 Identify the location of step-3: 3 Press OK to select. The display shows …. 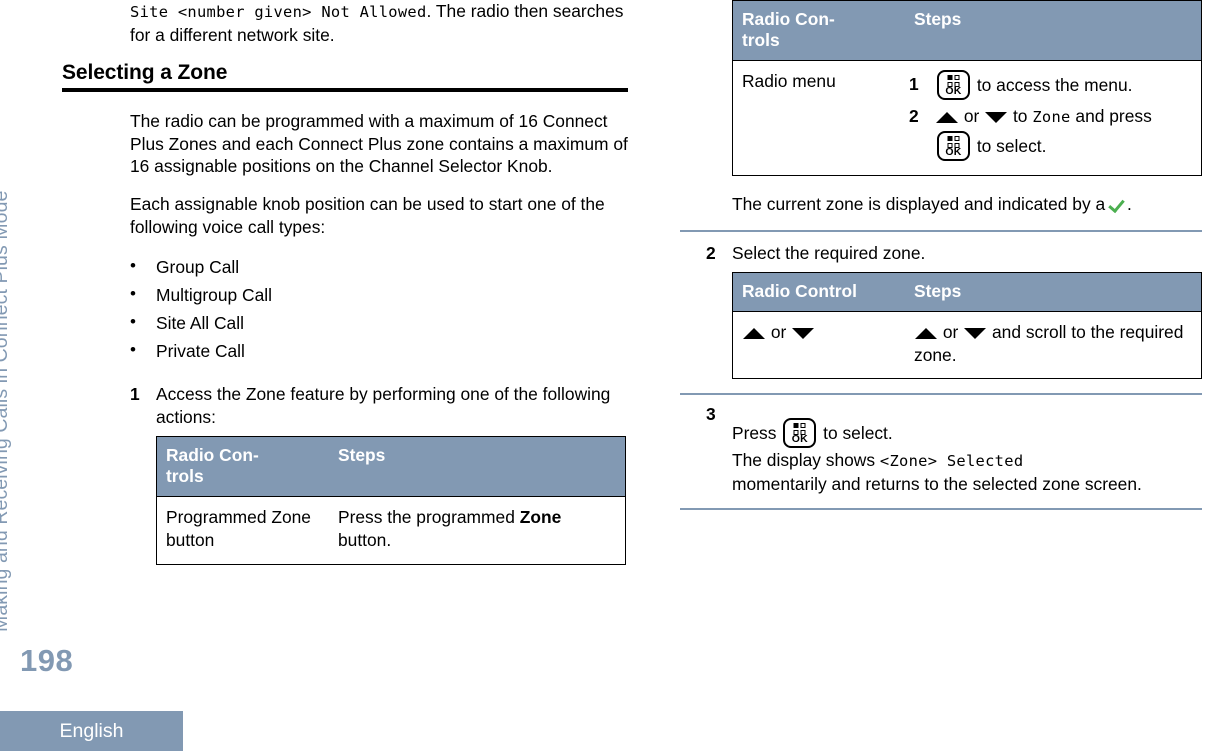
(941, 449).